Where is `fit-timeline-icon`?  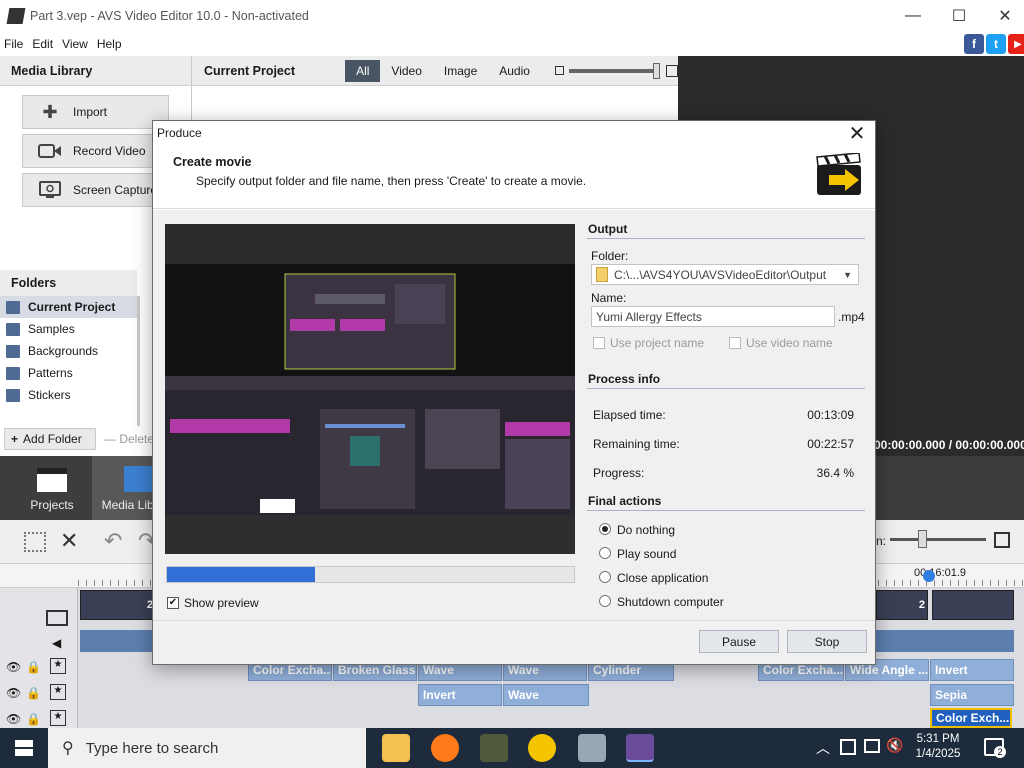
fit-timeline-icon is located at coordinates (1002, 540).